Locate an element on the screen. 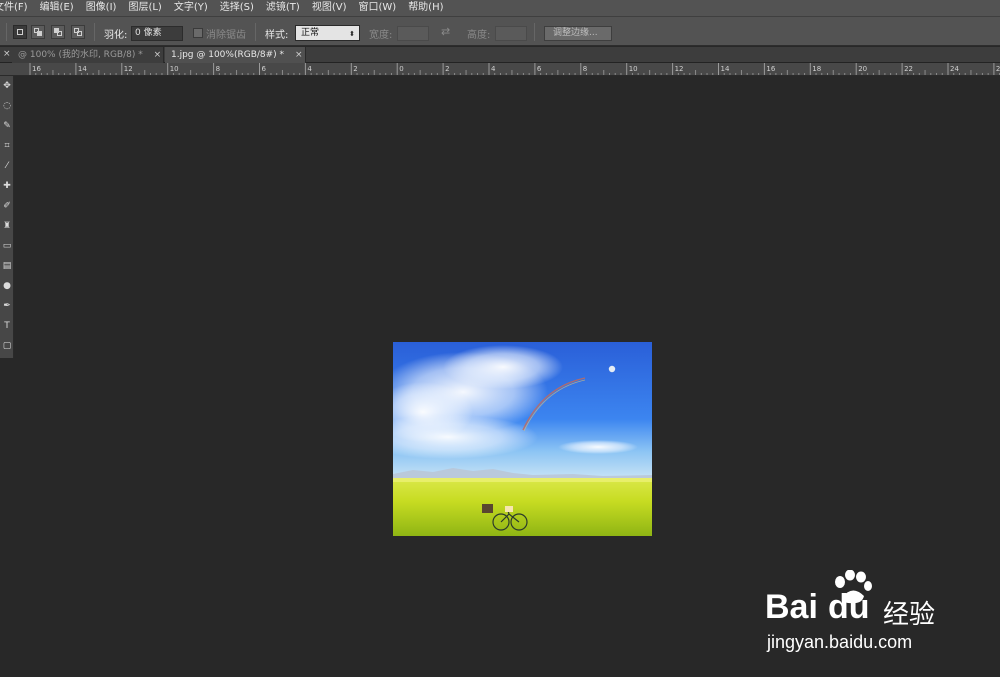 The width and height of the screenshot is (1000, 677). menu-edit: 编辑(E) is located at coordinates (57, 8).